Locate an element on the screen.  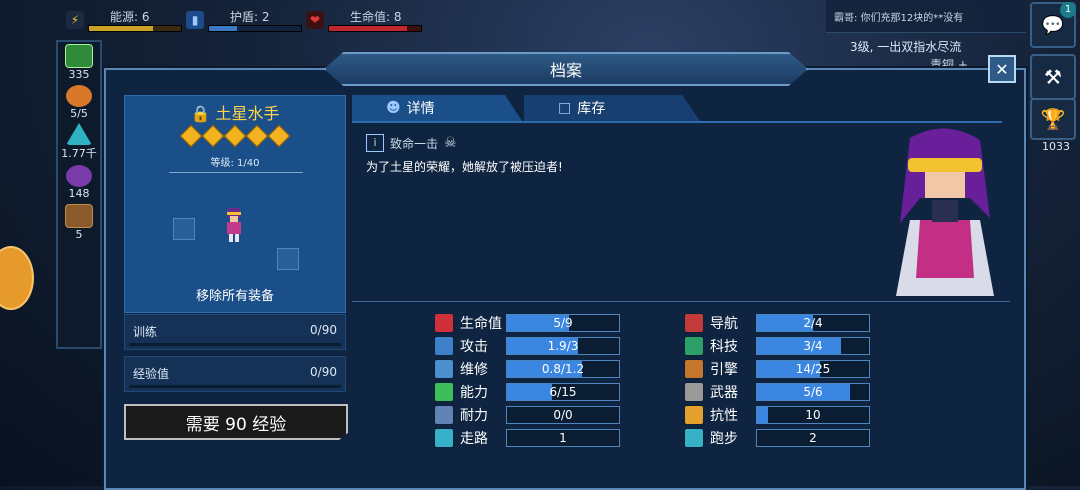
character-card: 🔒 土星水手 等级: 1/40 移除所有装备 is located at coordinates (235, 204).